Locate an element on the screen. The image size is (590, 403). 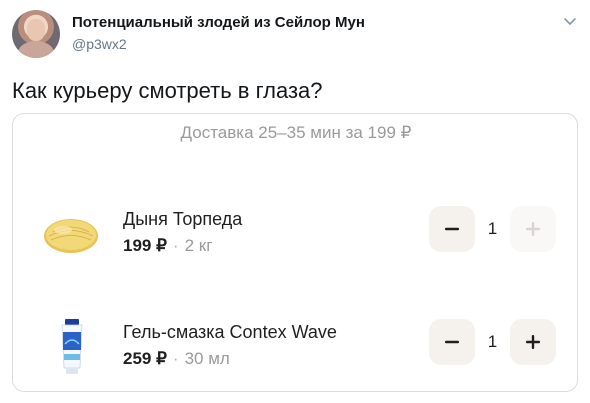
item-price-line: 199 ₽ · 2 кг is located at coordinates (167, 246).